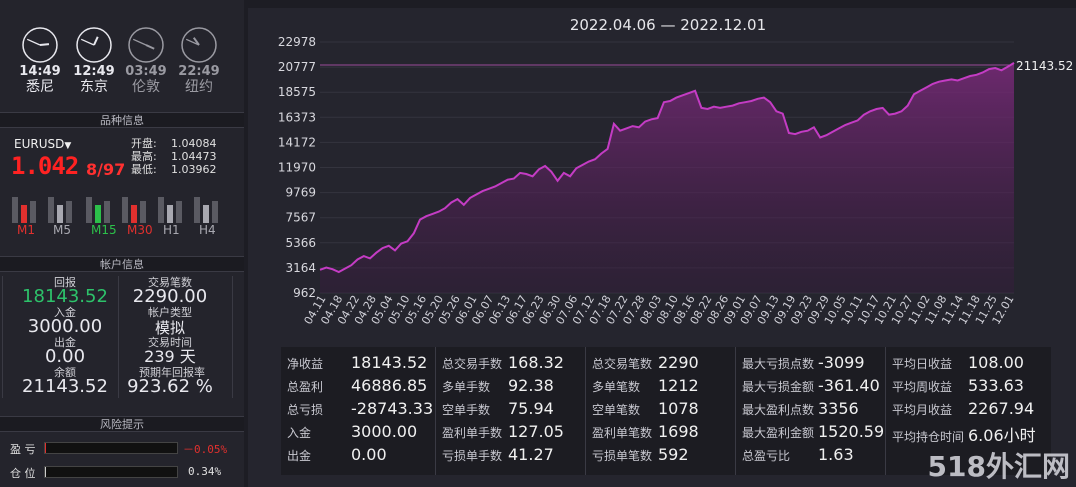 The image size is (1076, 487). Describe the element at coordinates (65, 356) in the screenshot. I see `withdraw-value: 0.00` at that location.